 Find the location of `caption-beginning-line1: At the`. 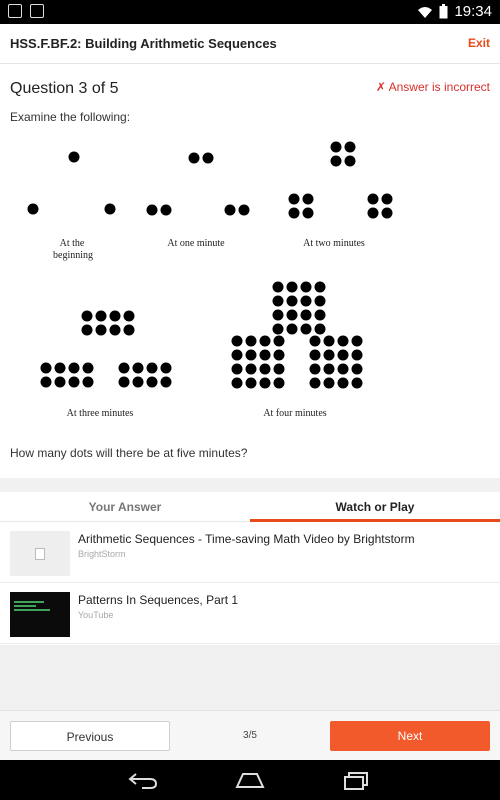

caption-beginning-line1: At the is located at coordinates (72, 243).